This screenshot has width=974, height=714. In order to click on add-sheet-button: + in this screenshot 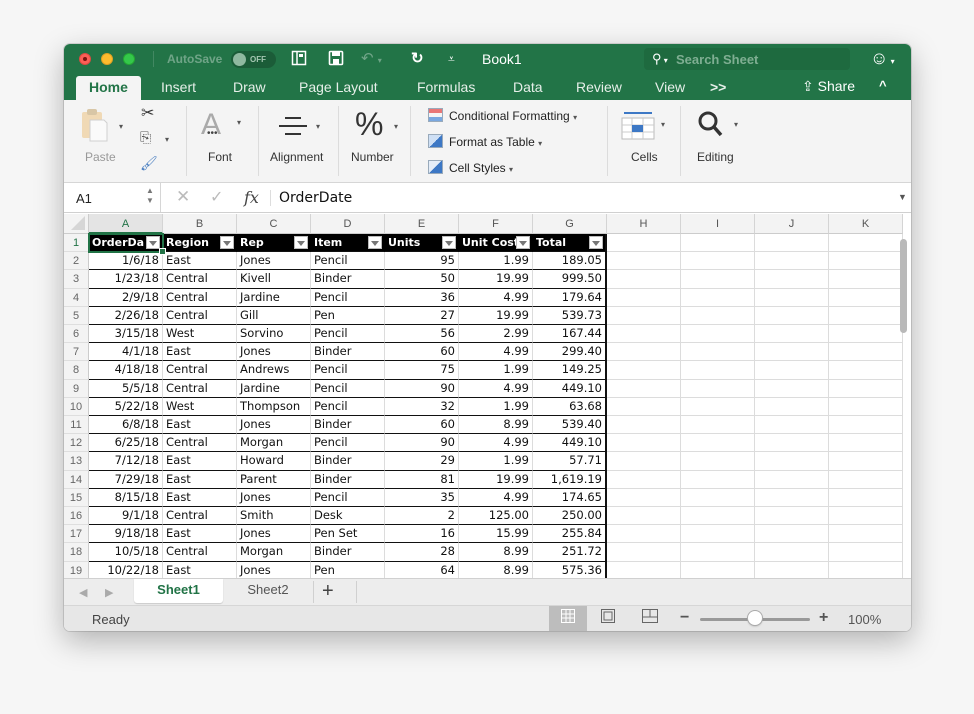, I will do `click(328, 591)`.